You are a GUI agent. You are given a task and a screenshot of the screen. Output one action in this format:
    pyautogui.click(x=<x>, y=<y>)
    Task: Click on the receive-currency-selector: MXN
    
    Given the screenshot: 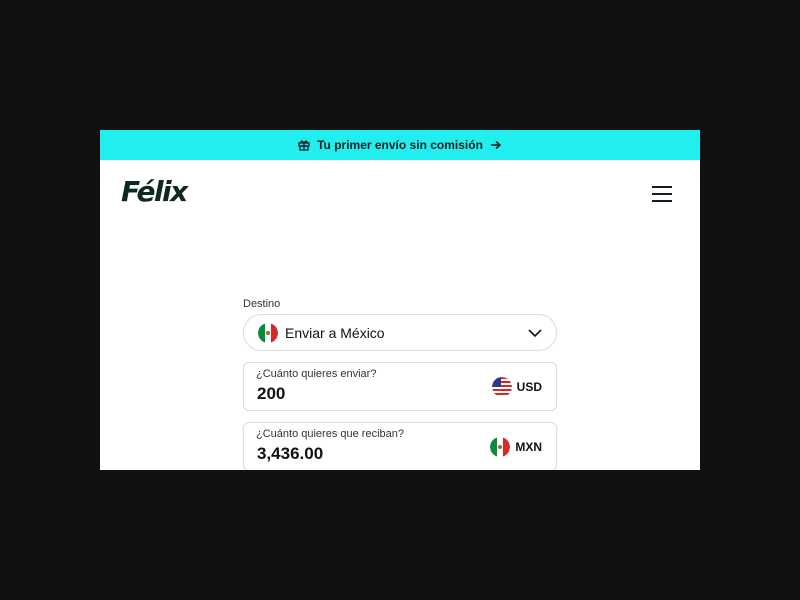 What is the action you would take?
    pyautogui.click(x=516, y=447)
    